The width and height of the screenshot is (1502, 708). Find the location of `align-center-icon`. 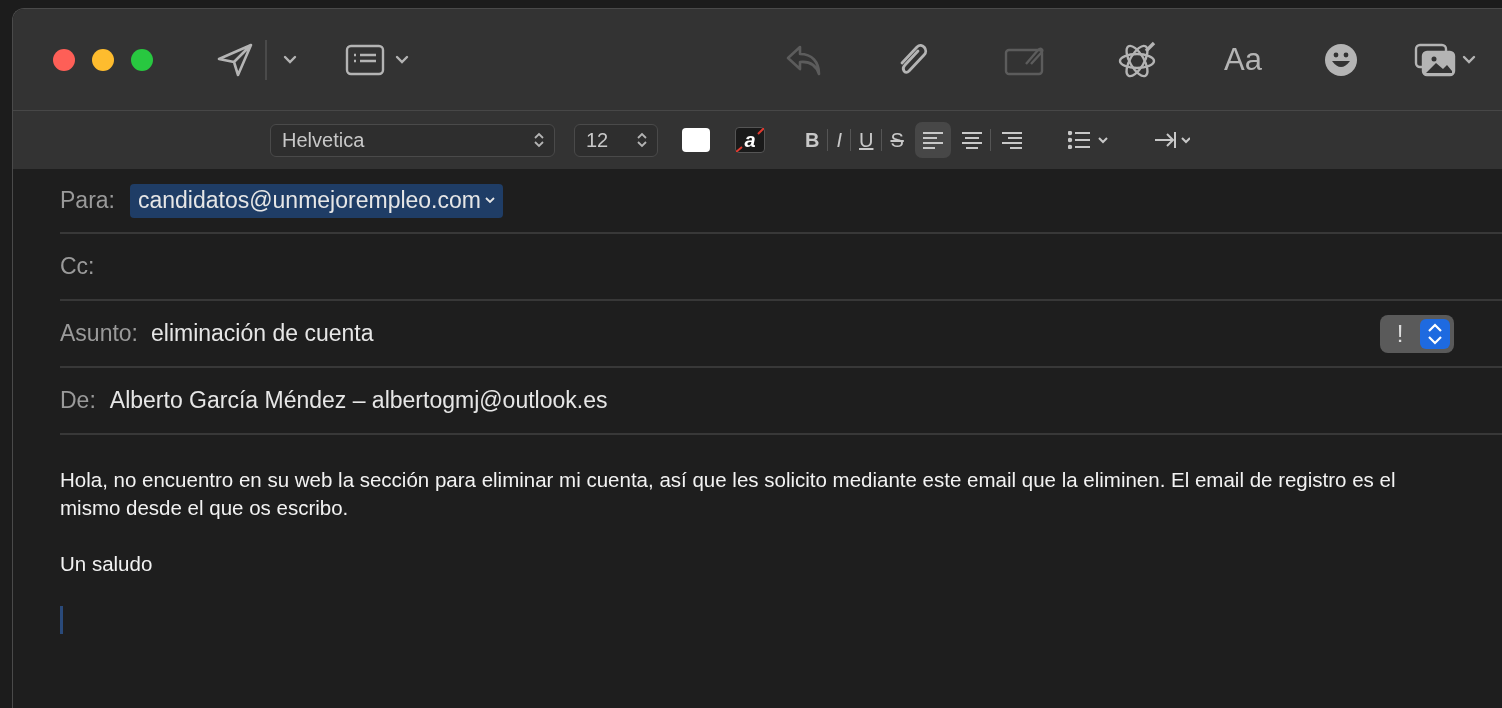

align-center-icon is located at coordinates (971, 140).